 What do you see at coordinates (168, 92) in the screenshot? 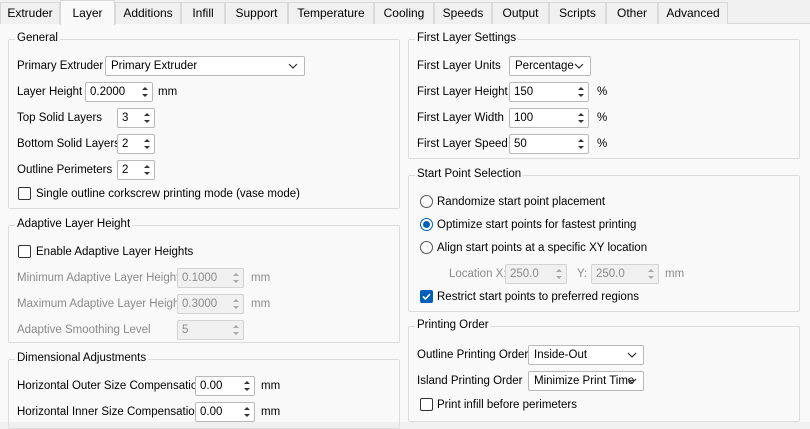
I see `layer-height-unit: mm` at bounding box center [168, 92].